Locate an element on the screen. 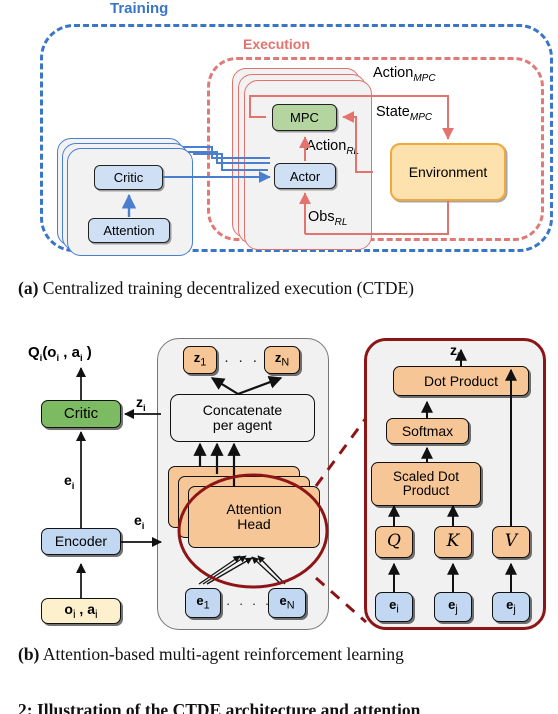  z-output-label: zi is located at coordinates (455, 352).